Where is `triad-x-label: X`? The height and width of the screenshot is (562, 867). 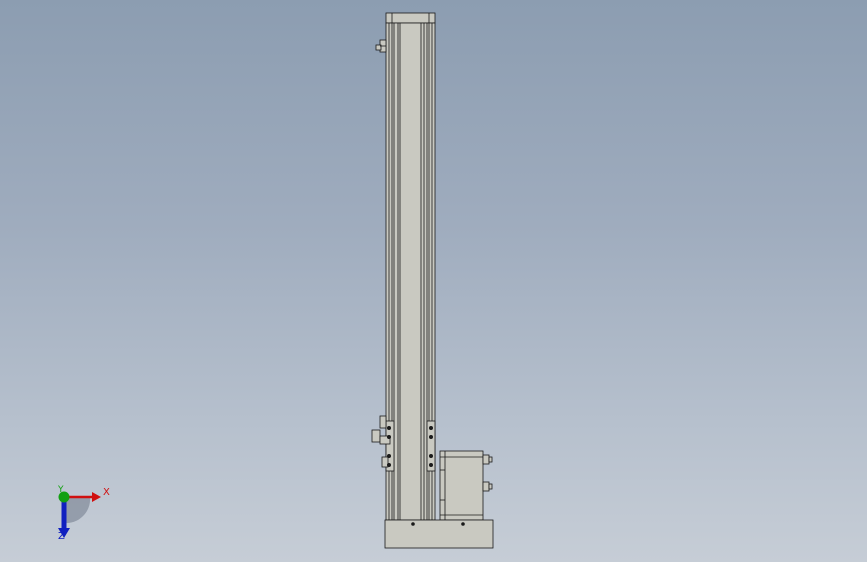
triad-x-label: X is located at coordinates (106, 492).